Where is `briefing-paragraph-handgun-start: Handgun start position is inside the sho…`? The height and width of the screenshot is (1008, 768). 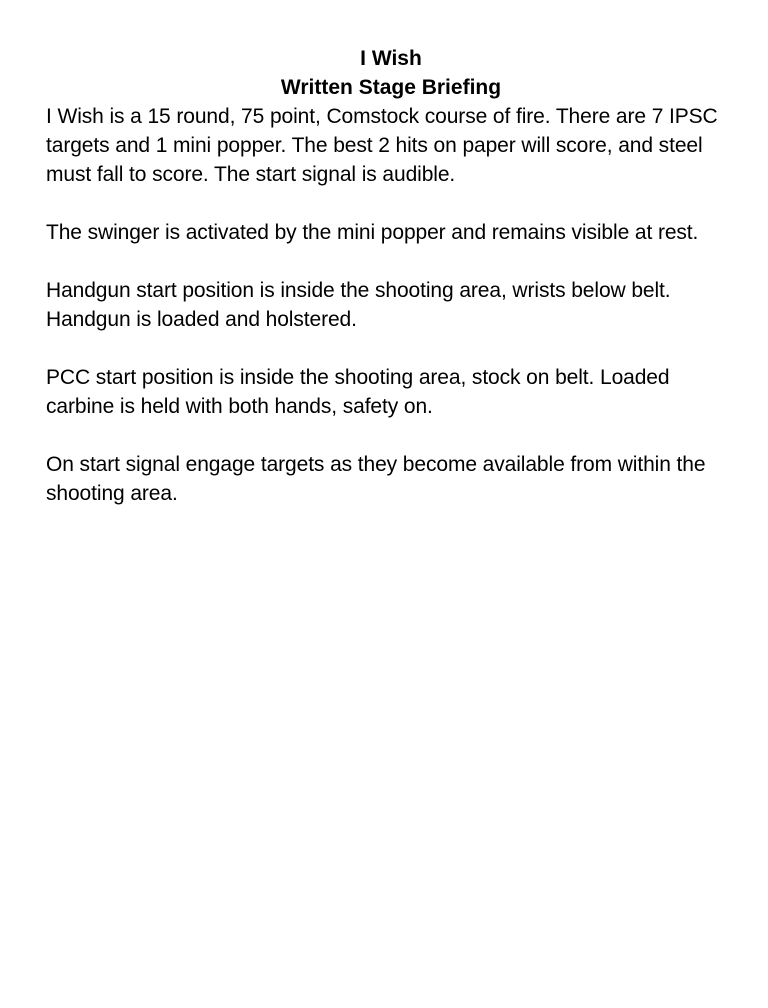
briefing-paragraph-handgun-start: Handgun start position is inside the sho… is located at coordinates (358, 305).